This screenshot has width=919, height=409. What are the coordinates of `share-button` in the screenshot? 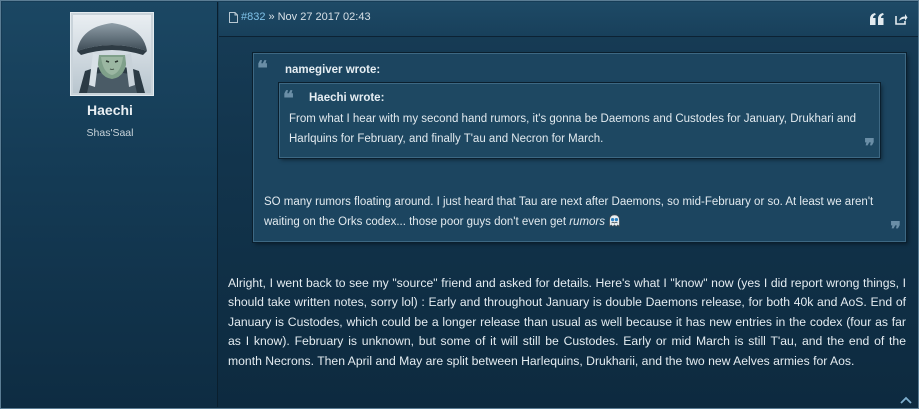 It's located at (901, 19).